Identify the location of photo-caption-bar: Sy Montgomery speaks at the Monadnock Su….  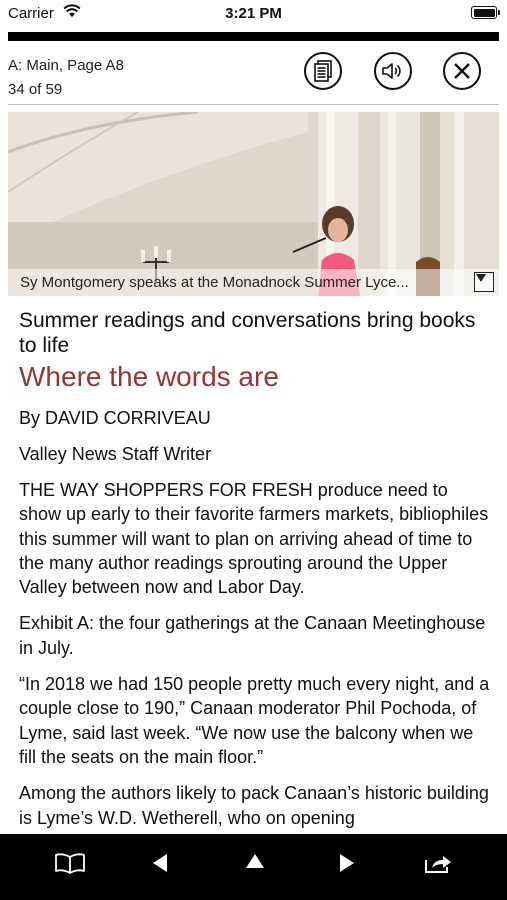
(253, 282).